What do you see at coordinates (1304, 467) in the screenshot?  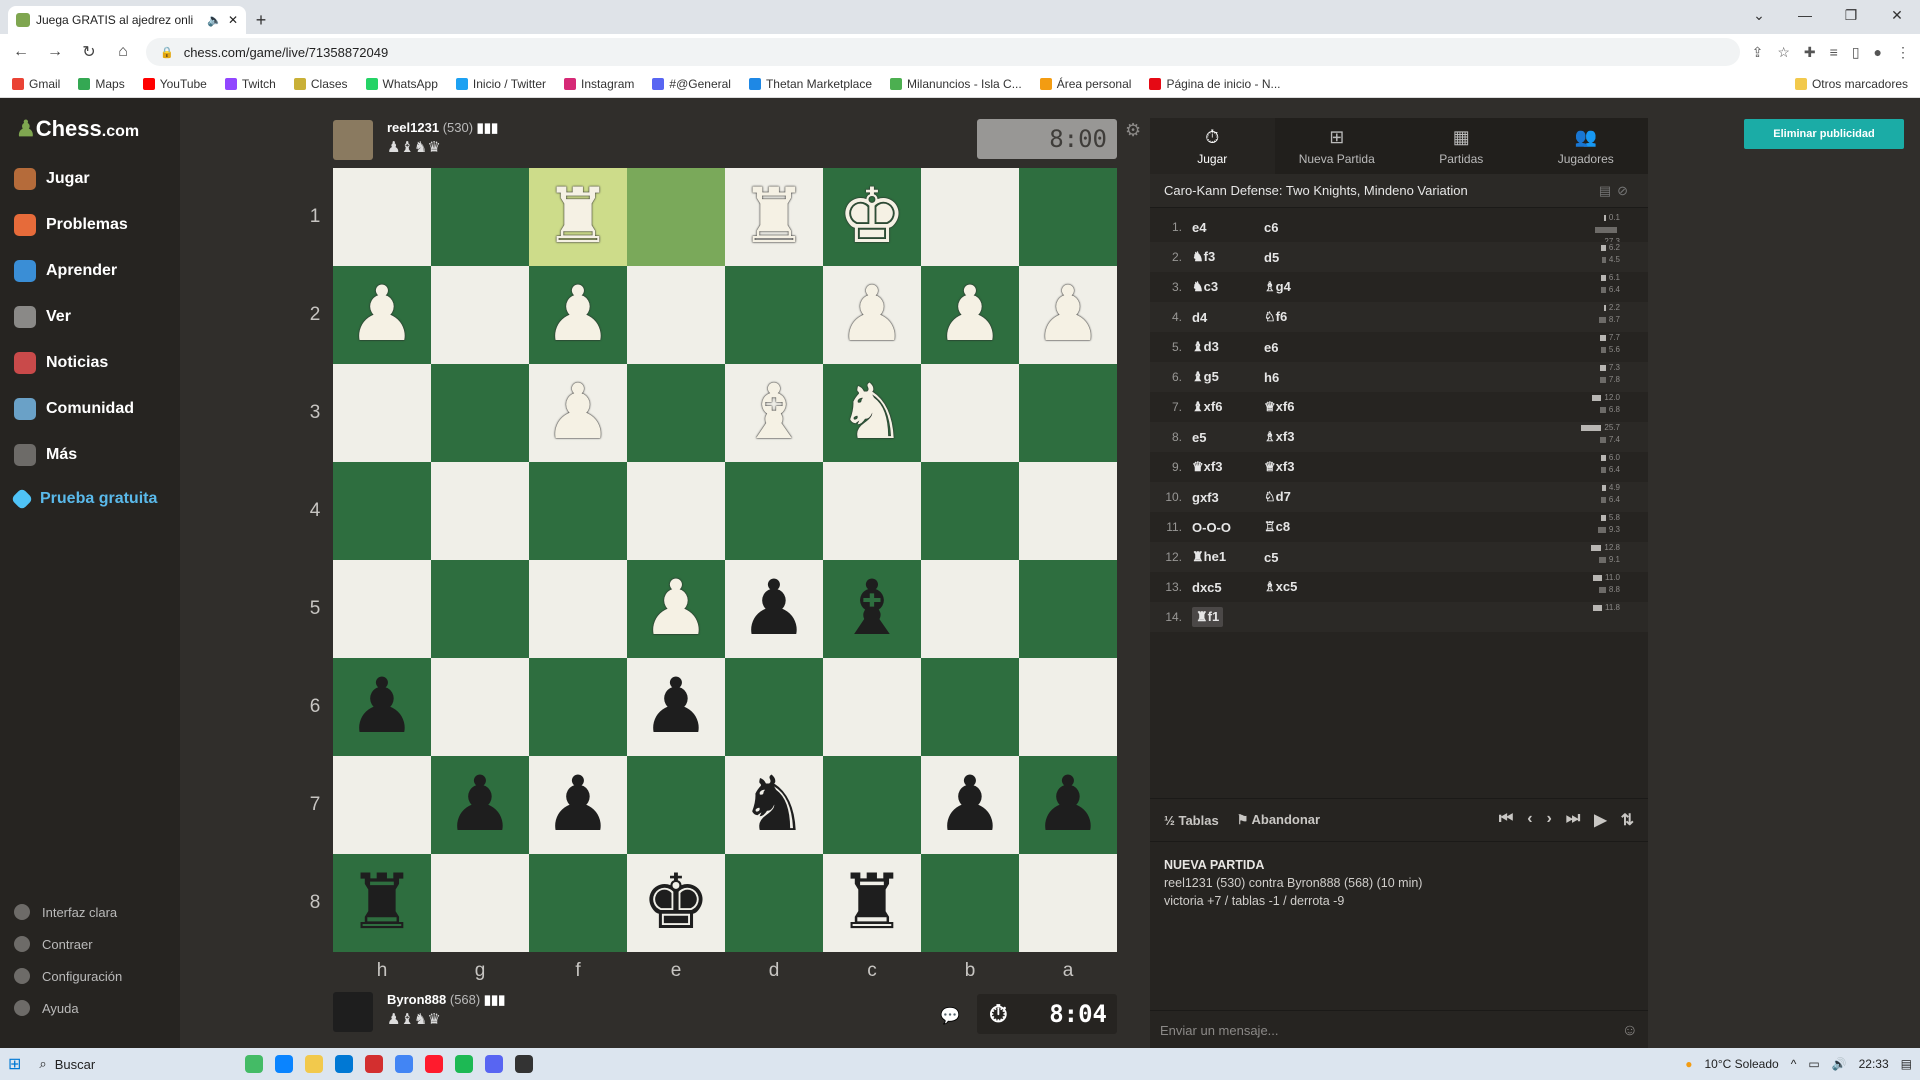 I see `black-move: ♕xf3` at bounding box center [1304, 467].